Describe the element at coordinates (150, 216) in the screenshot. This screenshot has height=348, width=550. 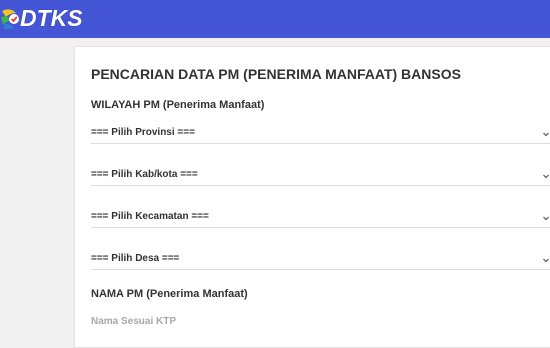
I see `kecamatan-select-value: === Pilih Kecamatan ===` at that location.